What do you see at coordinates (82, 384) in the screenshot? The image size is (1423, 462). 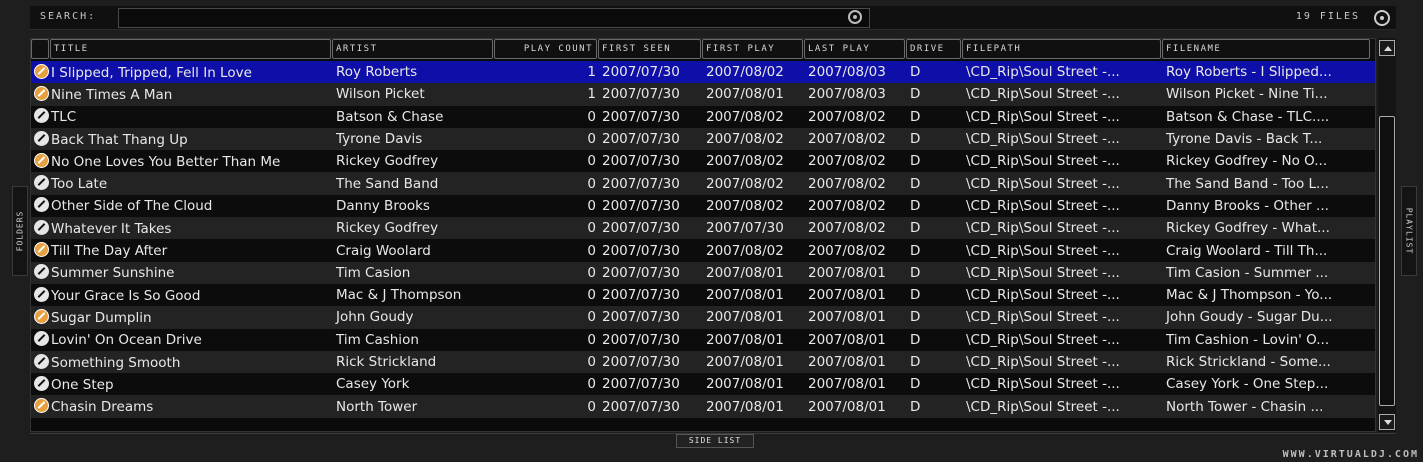 I see `cell-title-text: One Step` at bounding box center [82, 384].